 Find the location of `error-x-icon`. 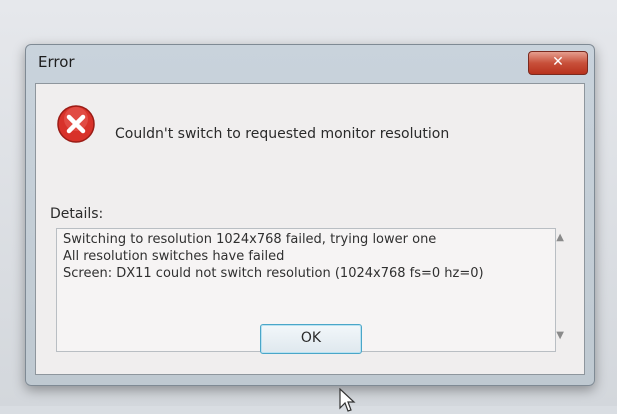

error-x-icon is located at coordinates (76, 124).